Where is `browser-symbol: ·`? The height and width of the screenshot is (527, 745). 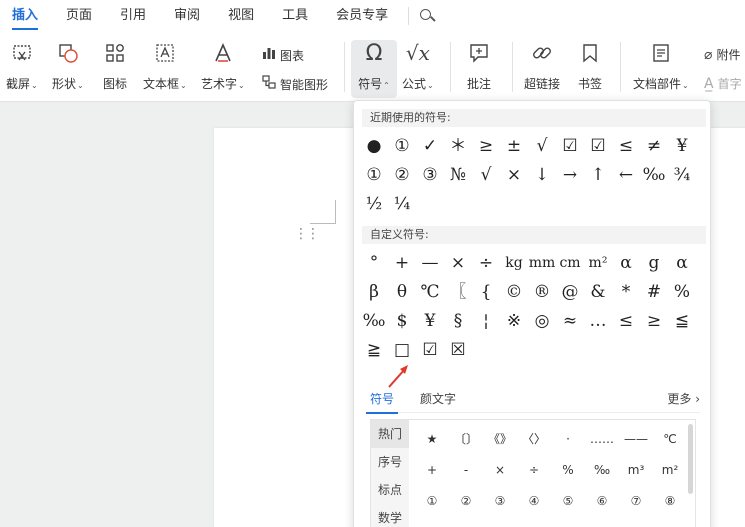 browser-symbol: · is located at coordinates (568, 439).